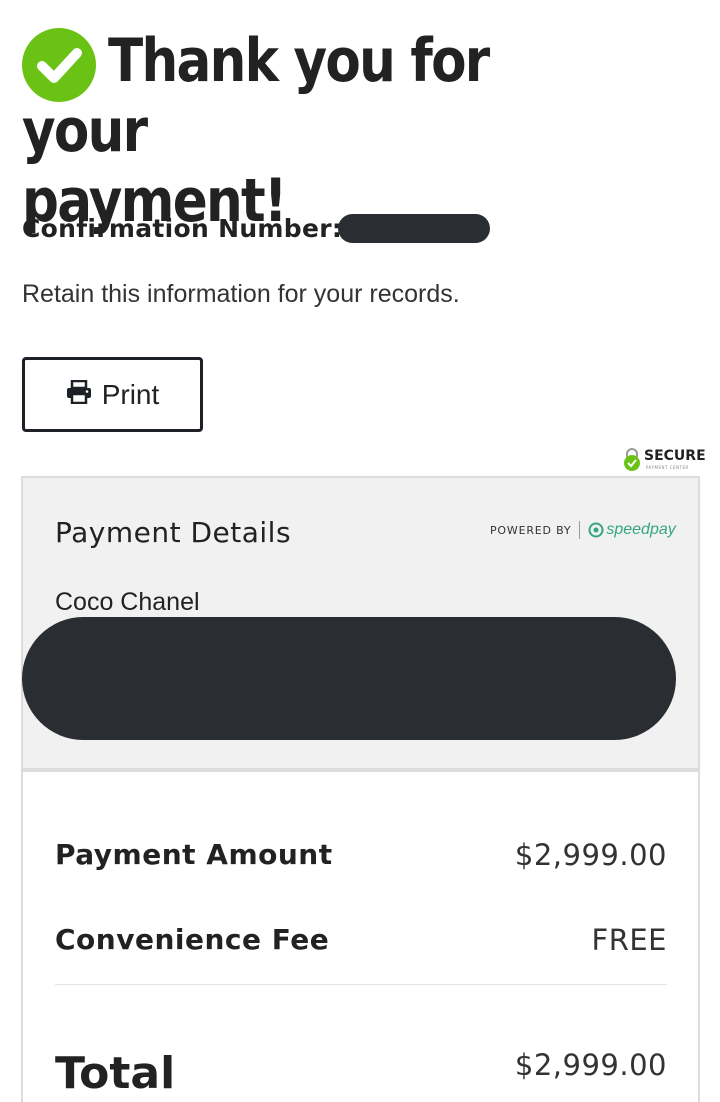 This screenshot has height=1102, width=720. What do you see at coordinates (629, 940) in the screenshot?
I see `convenience-fee-value: FREE` at bounding box center [629, 940].